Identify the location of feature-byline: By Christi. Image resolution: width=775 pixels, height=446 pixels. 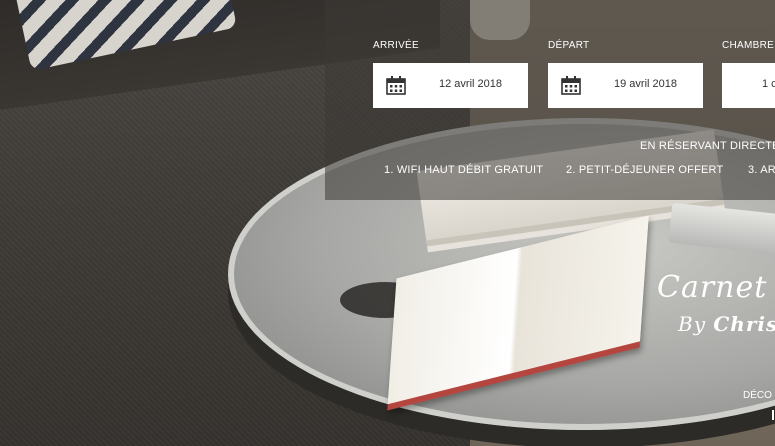
(726, 324).